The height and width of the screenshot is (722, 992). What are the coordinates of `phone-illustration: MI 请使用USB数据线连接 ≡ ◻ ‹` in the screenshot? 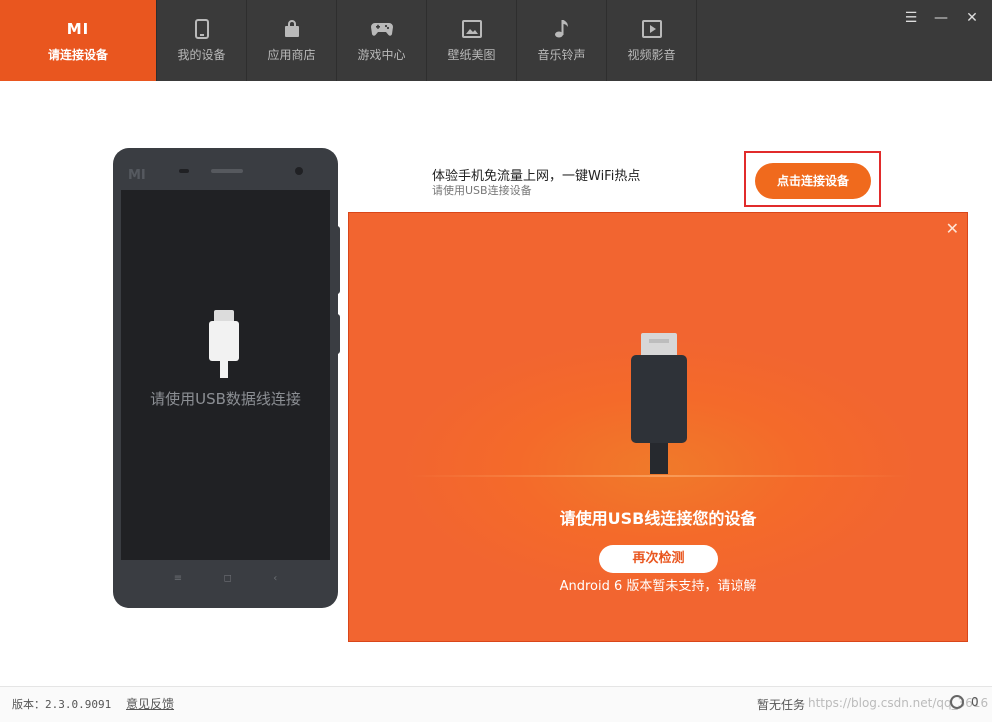 It's located at (226, 378).